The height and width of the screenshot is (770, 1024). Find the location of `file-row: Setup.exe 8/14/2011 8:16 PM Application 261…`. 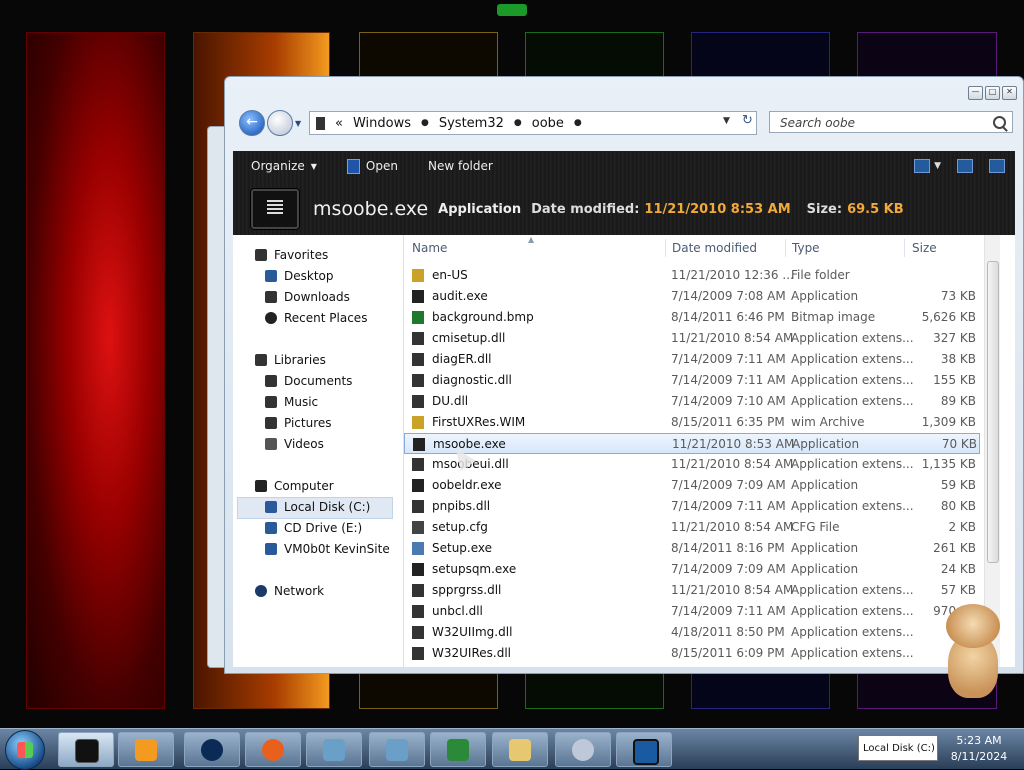

file-row: Setup.exe 8/14/2011 8:16 PM Application 261… is located at coordinates (692, 548).